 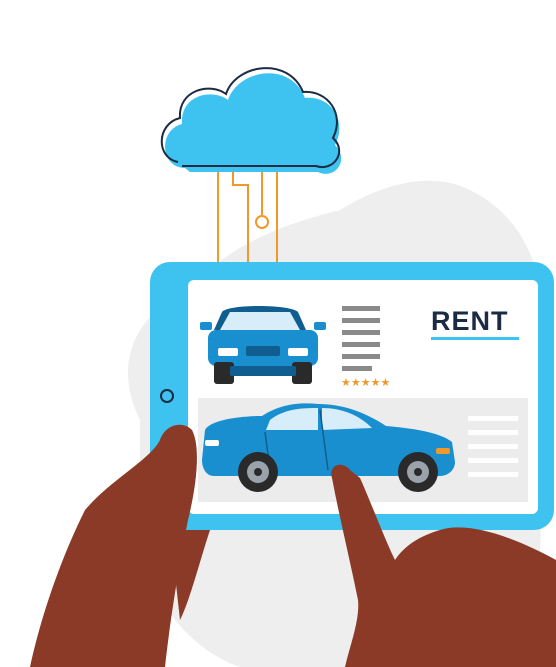 What do you see at coordinates (251, 120) in the screenshot?
I see `cloud-icon` at bounding box center [251, 120].